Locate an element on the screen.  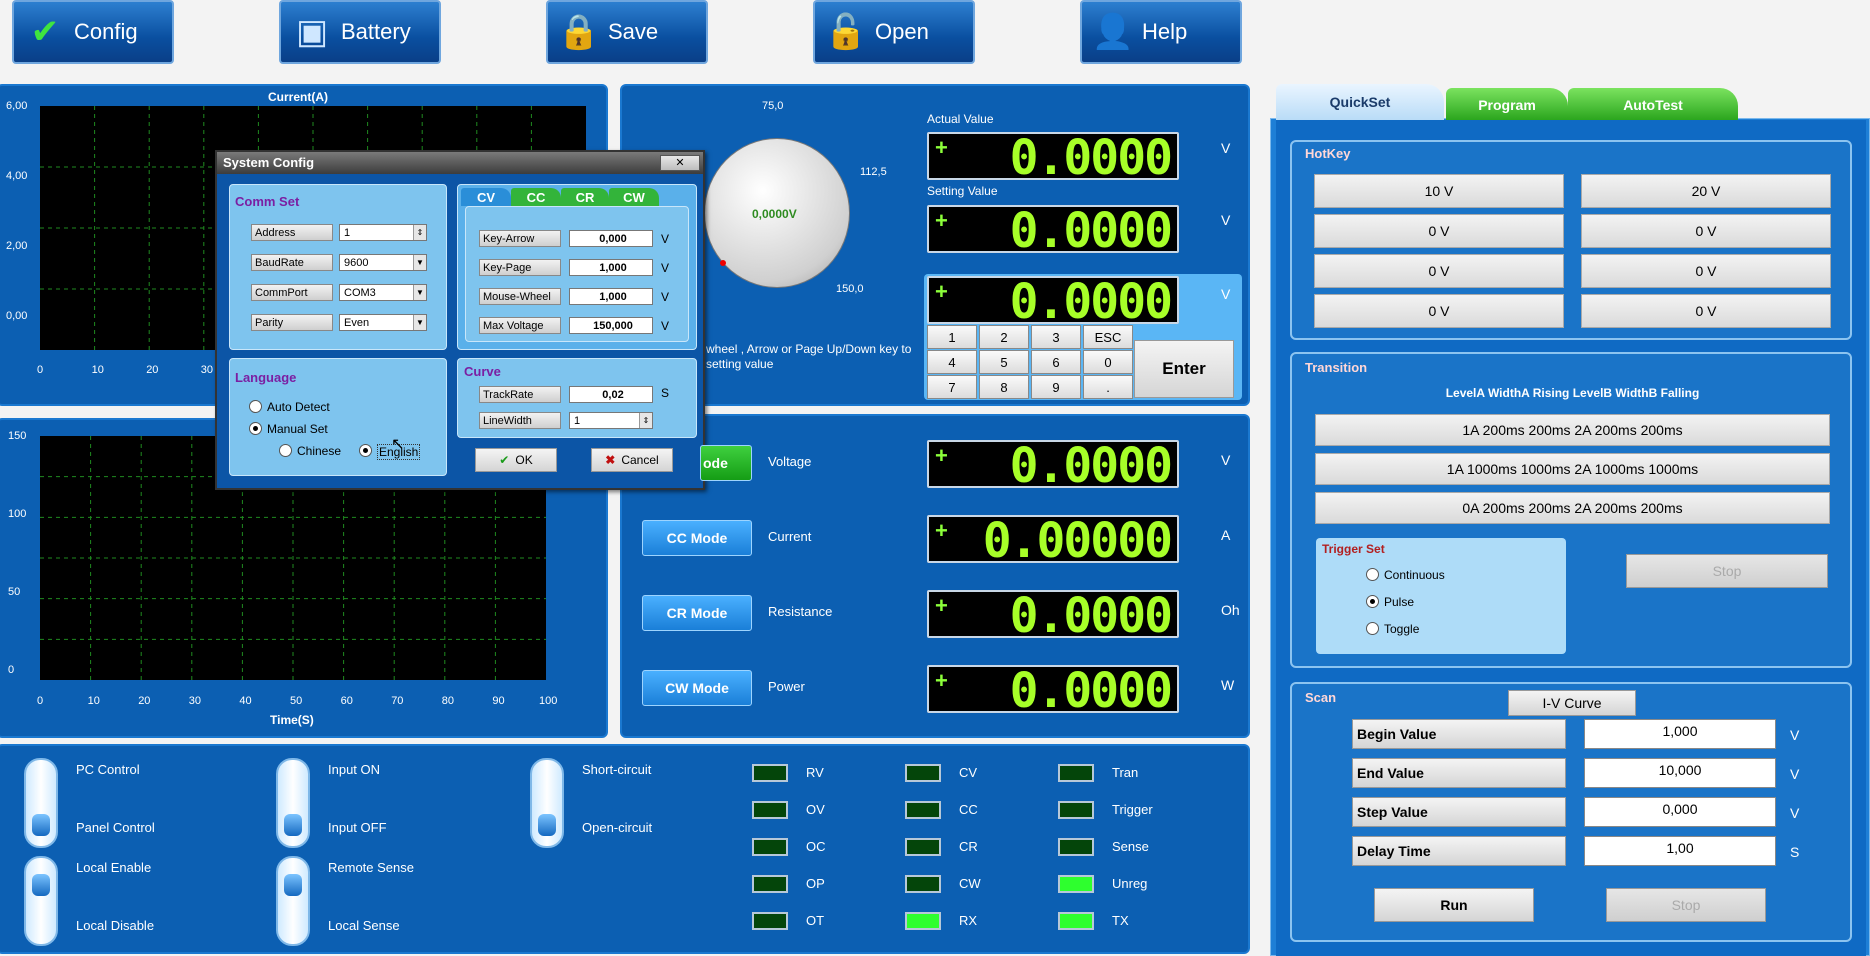
keypad-key: . is located at coordinates (1108, 387).